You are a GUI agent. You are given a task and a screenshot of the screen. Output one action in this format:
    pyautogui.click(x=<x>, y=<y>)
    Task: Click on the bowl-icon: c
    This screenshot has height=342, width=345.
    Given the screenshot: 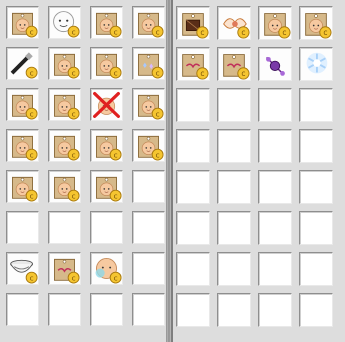 What is the action you would take?
    pyautogui.click(x=22, y=268)
    